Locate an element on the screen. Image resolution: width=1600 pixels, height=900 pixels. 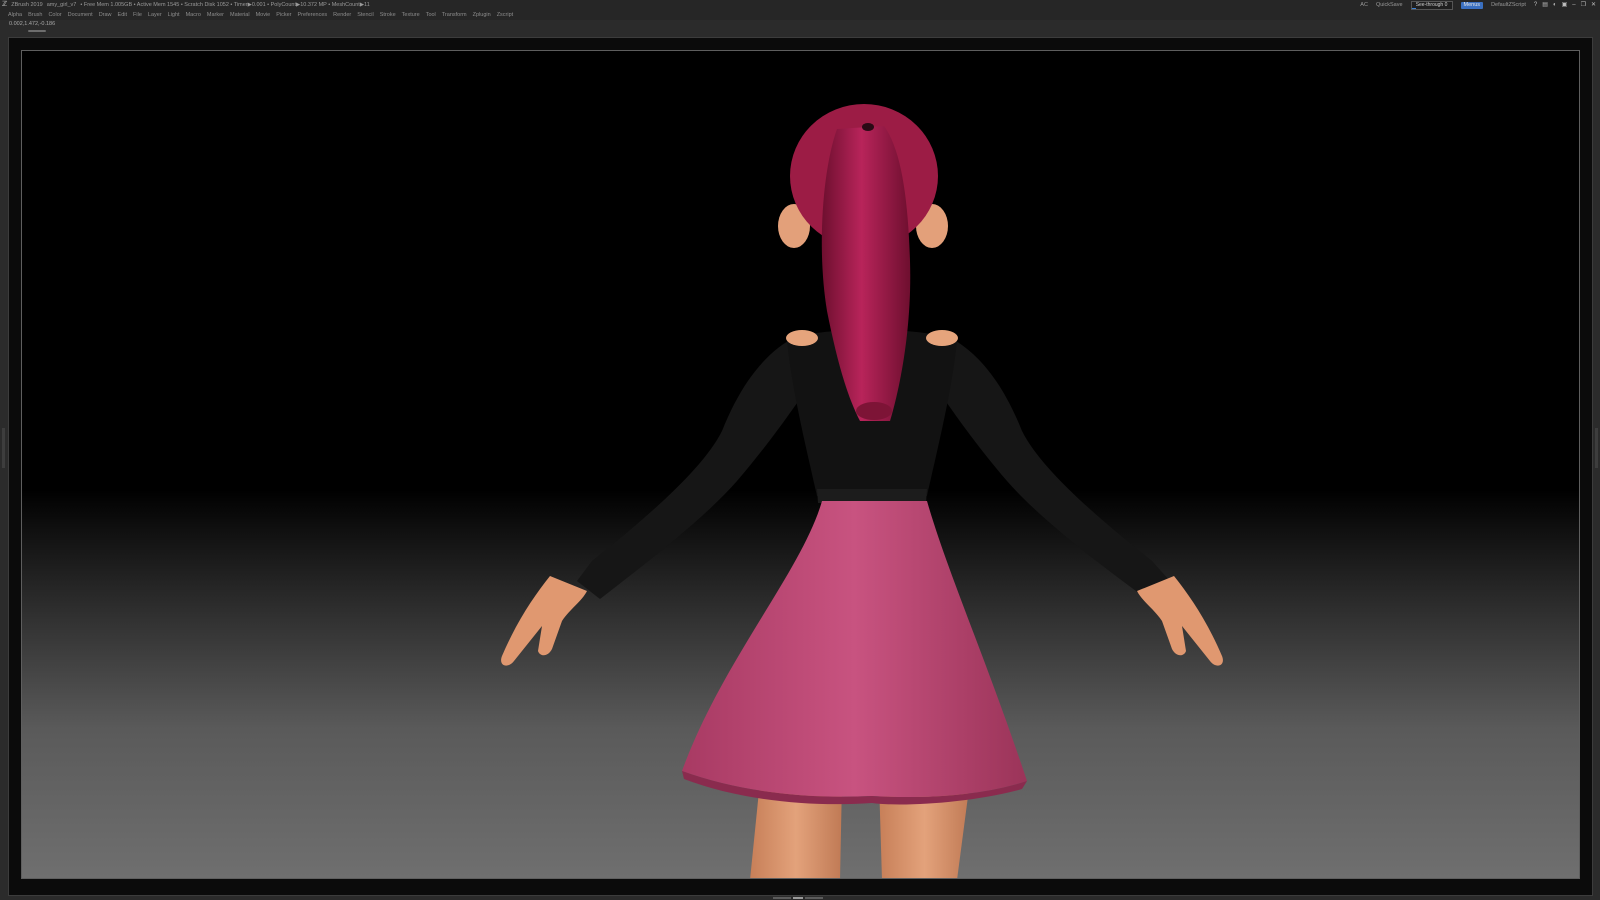
menu-stencil: Stencil is located at coordinates (365, 15).